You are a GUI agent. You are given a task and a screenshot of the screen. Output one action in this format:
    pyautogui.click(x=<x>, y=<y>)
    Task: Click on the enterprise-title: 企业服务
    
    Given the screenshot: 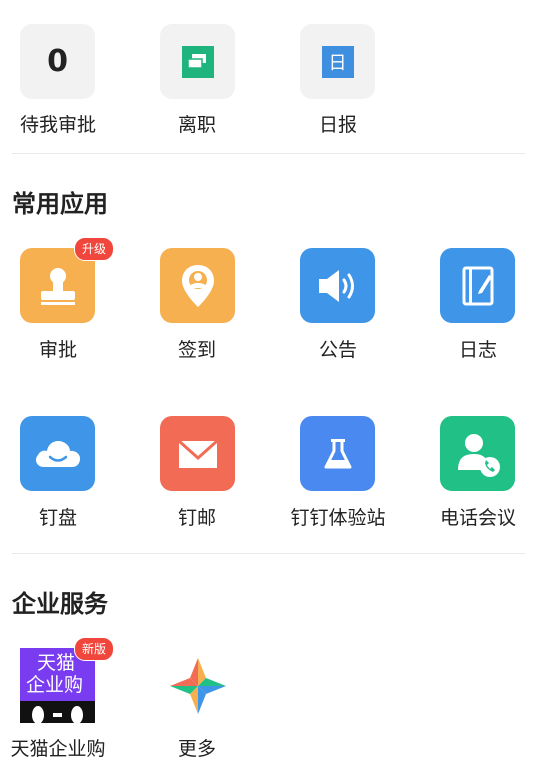 What is the action you would take?
    pyautogui.click(x=60, y=604)
    